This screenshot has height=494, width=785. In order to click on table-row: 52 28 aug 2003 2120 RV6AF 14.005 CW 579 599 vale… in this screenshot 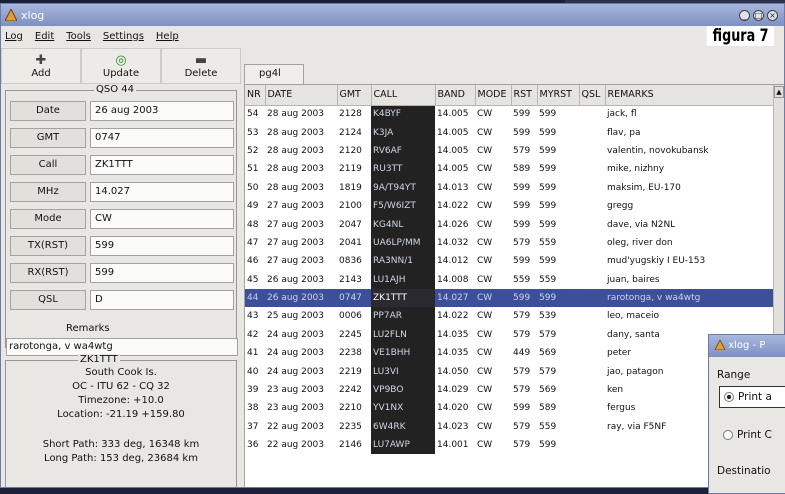, I will do `click(510, 151)`.